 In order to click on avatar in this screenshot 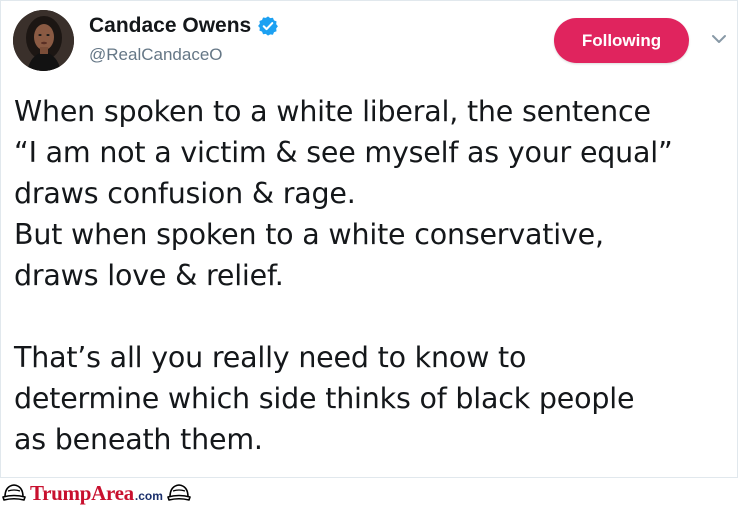, I will do `click(43, 40)`.